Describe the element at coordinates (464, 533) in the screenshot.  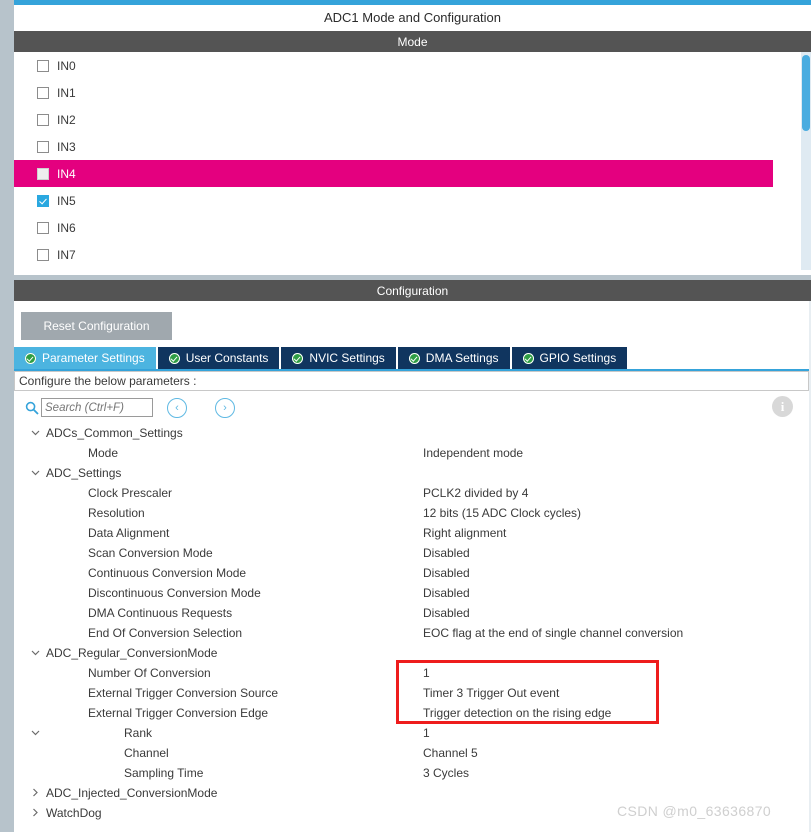
I see `tree-row-value: Right alignment` at that location.